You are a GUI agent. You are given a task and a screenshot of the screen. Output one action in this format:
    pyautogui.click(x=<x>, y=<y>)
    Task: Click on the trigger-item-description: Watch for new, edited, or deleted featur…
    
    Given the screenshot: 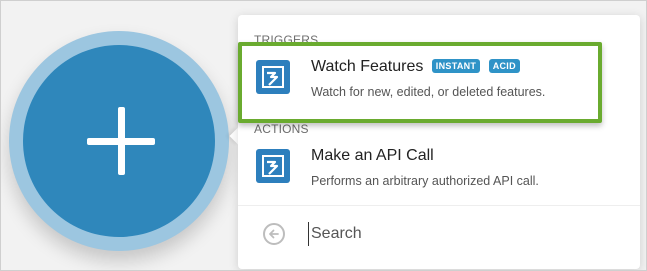 What is the action you would take?
    pyautogui.click(x=428, y=92)
    